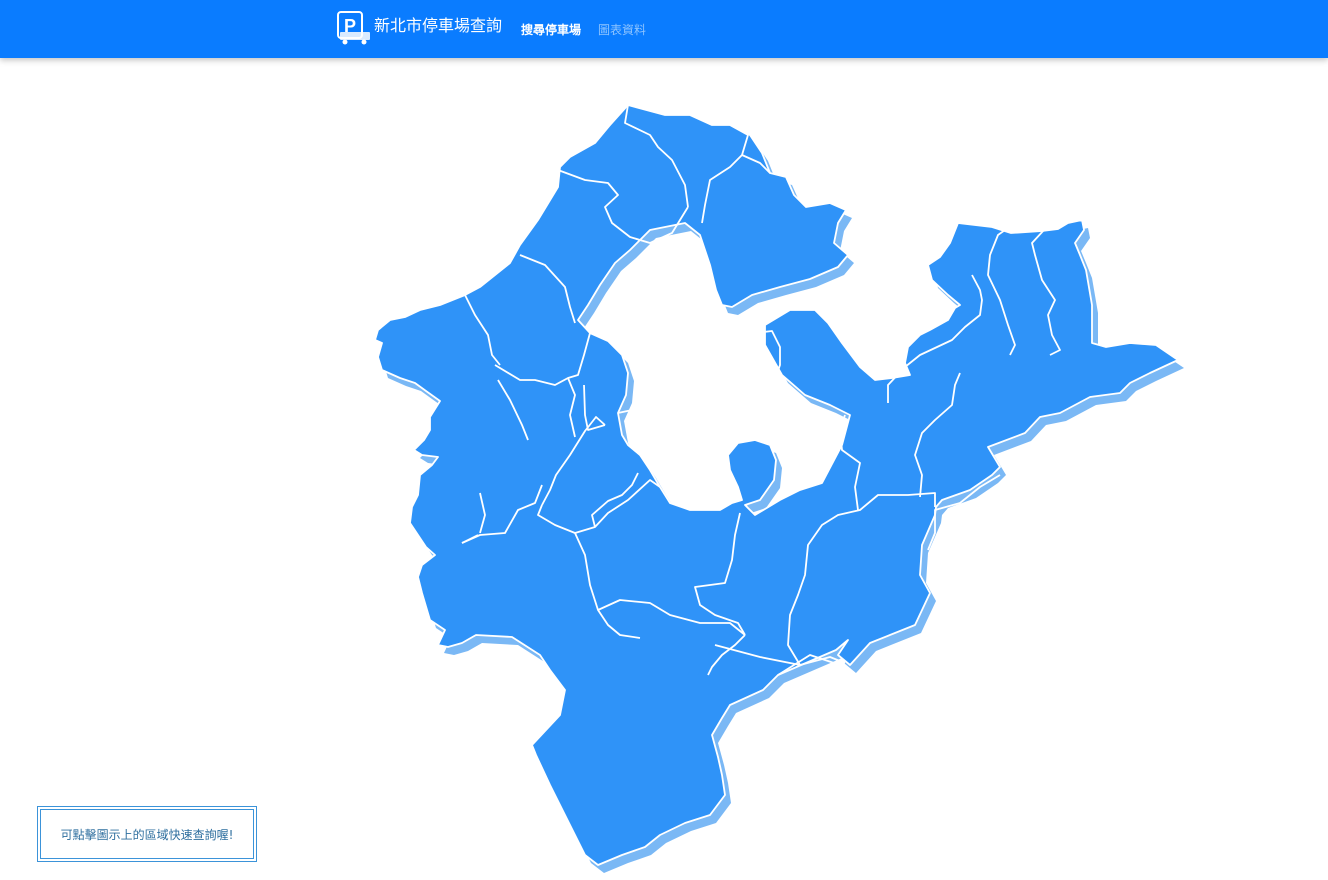 The width and height of the screenshot is (1328, 880). I want to click on brand-link: P 新北市停車場查詢, so click(419, 28).